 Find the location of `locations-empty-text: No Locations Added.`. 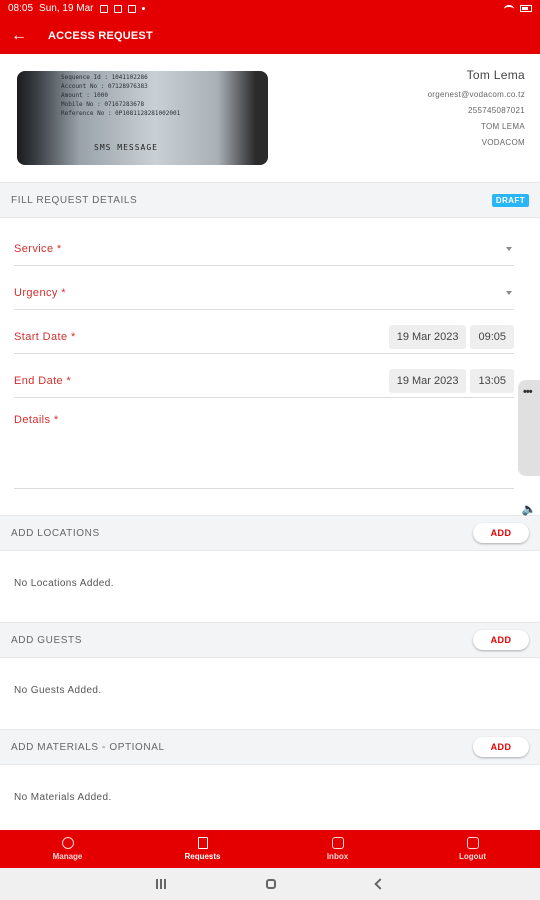

locations-empty-text: No Locations Added. is located at coordinates (64, 583).